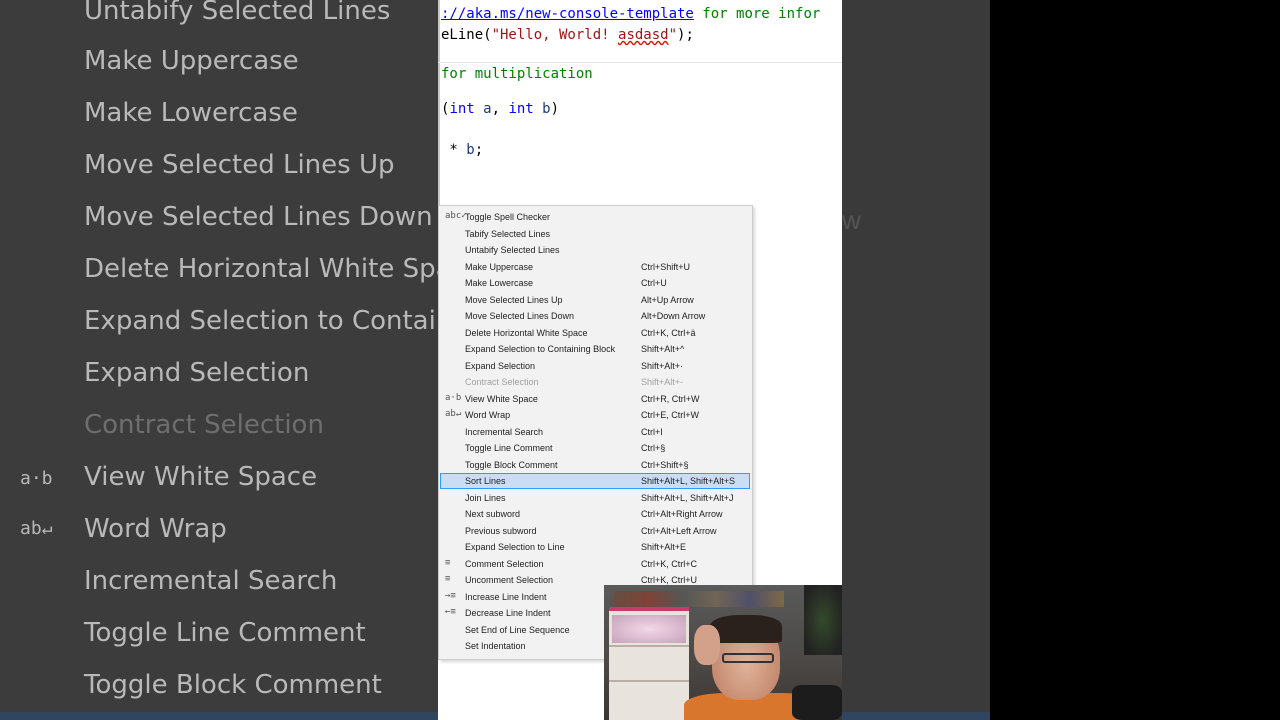 The height and width of the screenshot is (720, 1280). What do you see at coordinates (682, 514) in the screenshot?
I see `menu-item-shortcut: Ctrl+Alt+Right Arrow` at bounding box center [682, 514].